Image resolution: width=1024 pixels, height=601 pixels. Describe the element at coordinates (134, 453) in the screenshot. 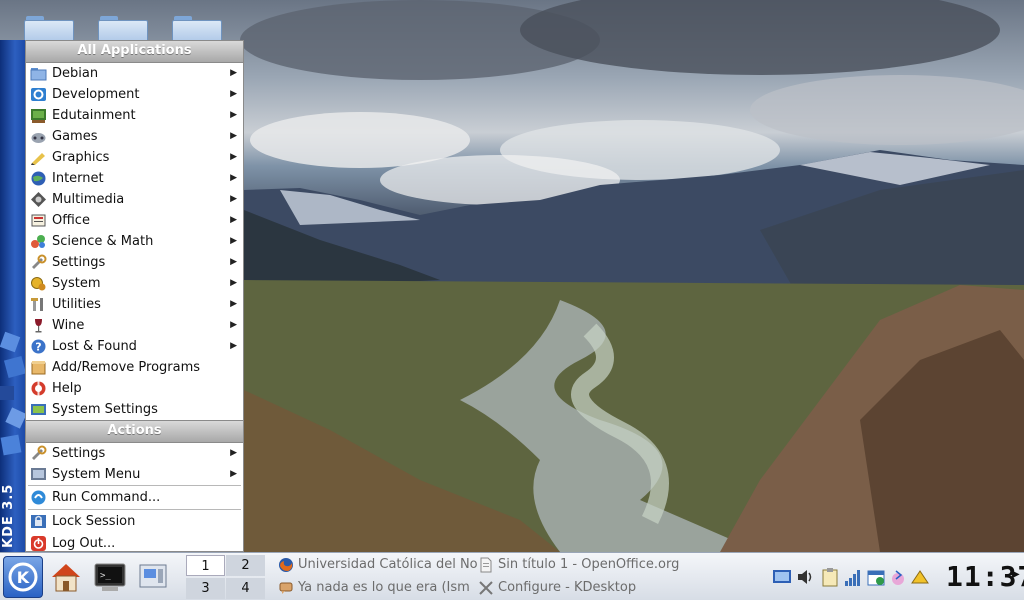

I see `menu-item-settings-action: Settings ▶` at that location.